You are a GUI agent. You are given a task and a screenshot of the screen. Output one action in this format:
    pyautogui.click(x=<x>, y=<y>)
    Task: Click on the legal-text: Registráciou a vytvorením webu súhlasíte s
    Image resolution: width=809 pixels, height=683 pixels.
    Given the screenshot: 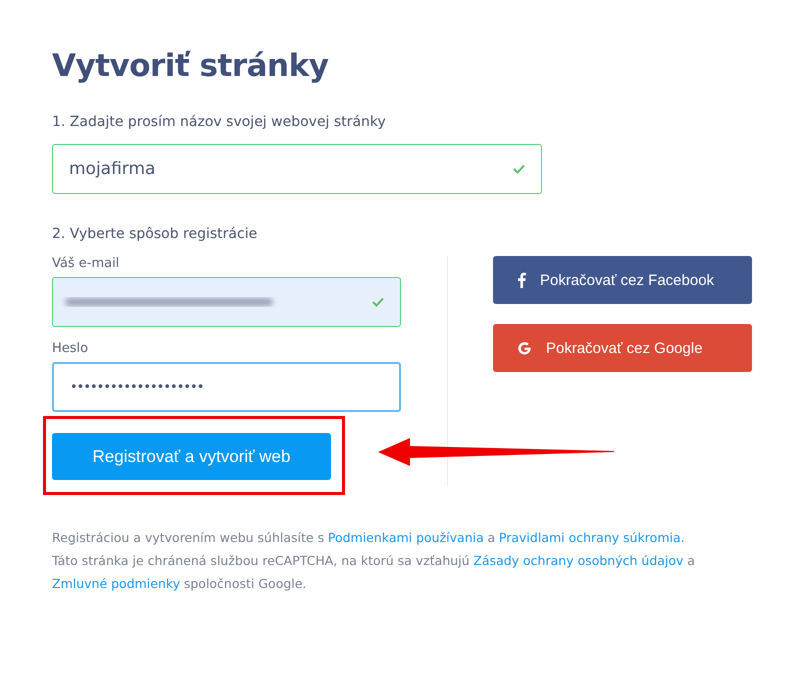 What is the action you would take?
    pyautogui.click(x=188, y=538)
    